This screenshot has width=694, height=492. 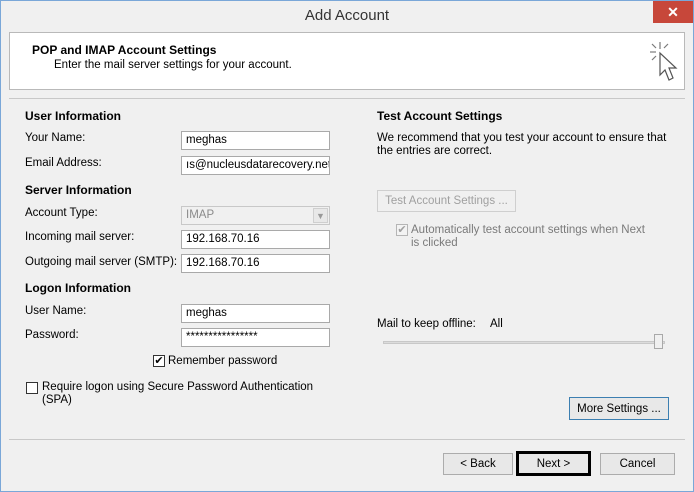 I want to click on password-input: ****************, so click(x=255, y=337).